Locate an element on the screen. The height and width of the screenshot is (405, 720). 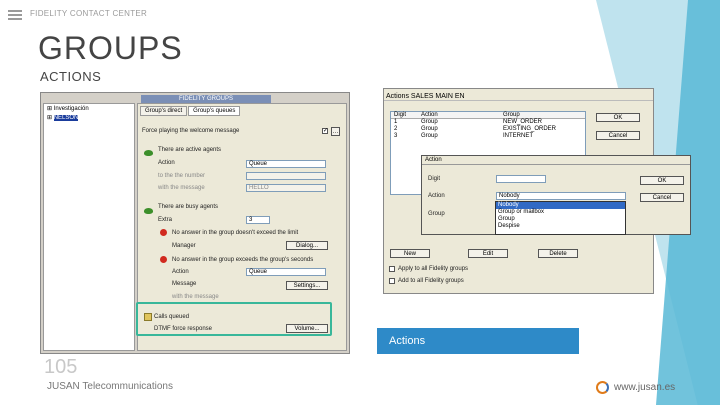
message3-label: with the message is located at coordinates (195, 297).